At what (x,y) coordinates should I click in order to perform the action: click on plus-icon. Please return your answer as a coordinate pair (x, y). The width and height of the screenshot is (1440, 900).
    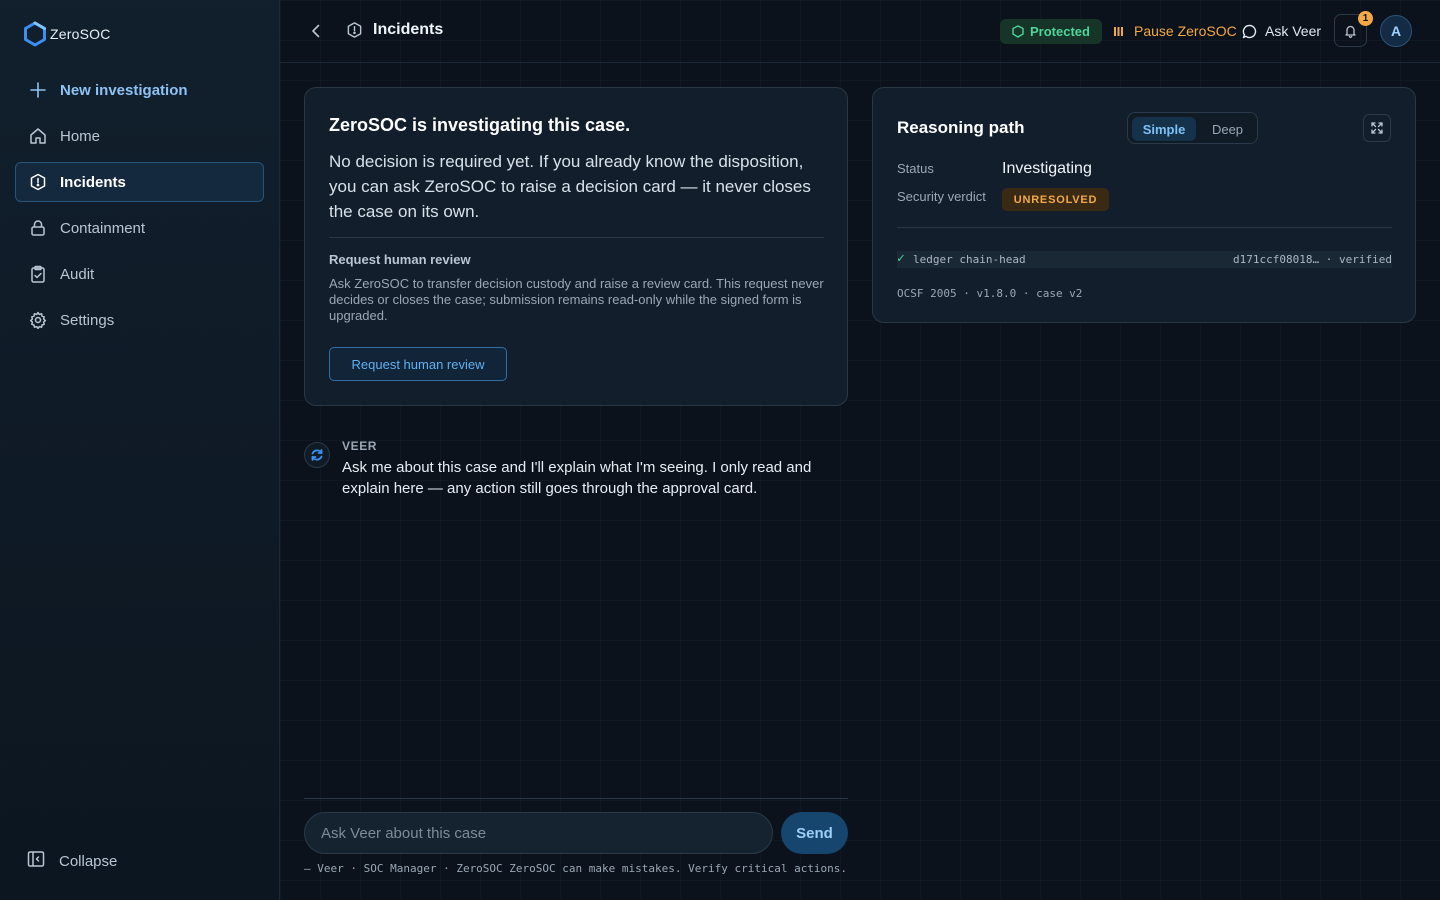
    Looking at the image, I should click on (38, 90).